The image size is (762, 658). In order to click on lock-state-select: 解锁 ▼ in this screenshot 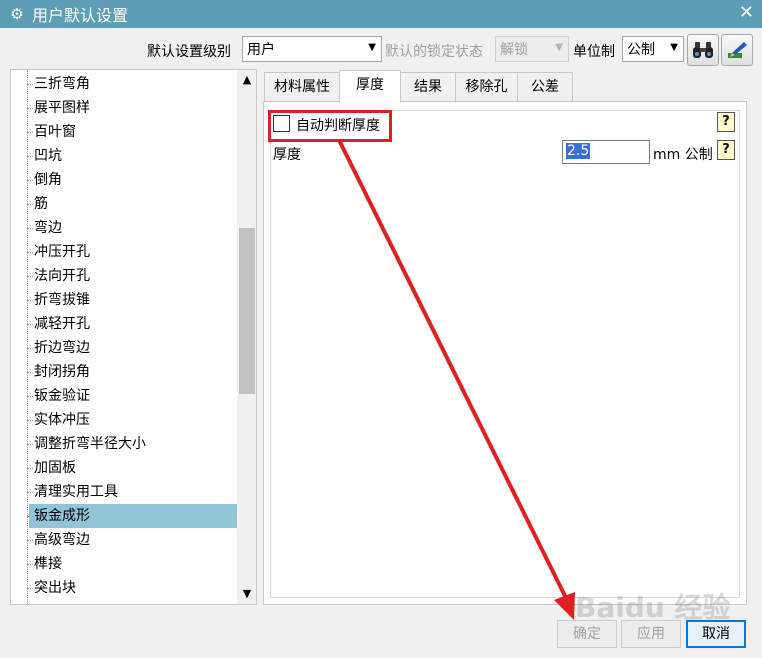, I will do `click(532, 49)`.